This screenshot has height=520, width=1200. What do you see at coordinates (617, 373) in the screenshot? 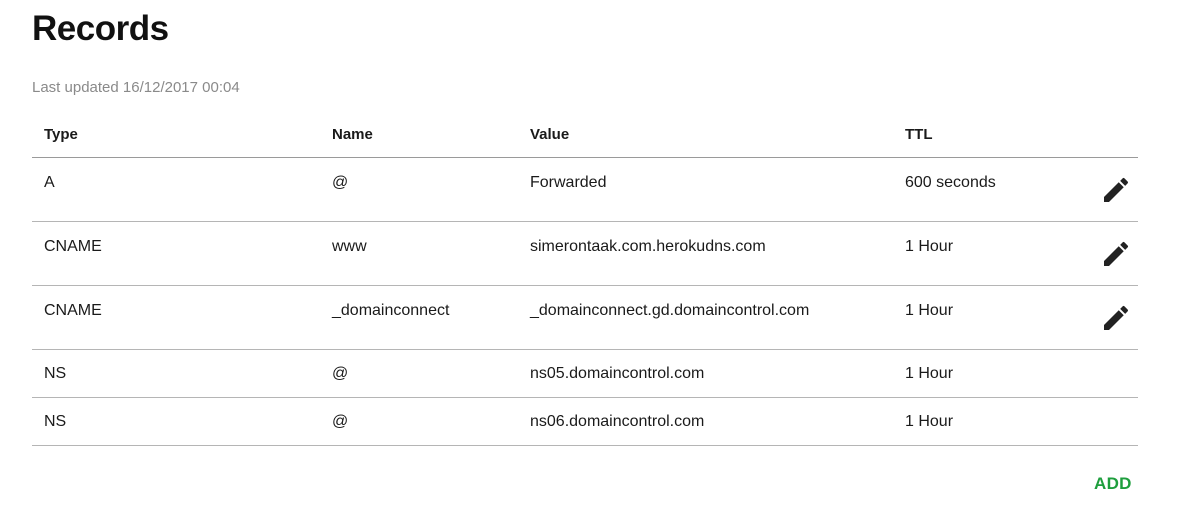
I see `record-value: ns05.domaincontrol.com` at bounding box center [617, 373].